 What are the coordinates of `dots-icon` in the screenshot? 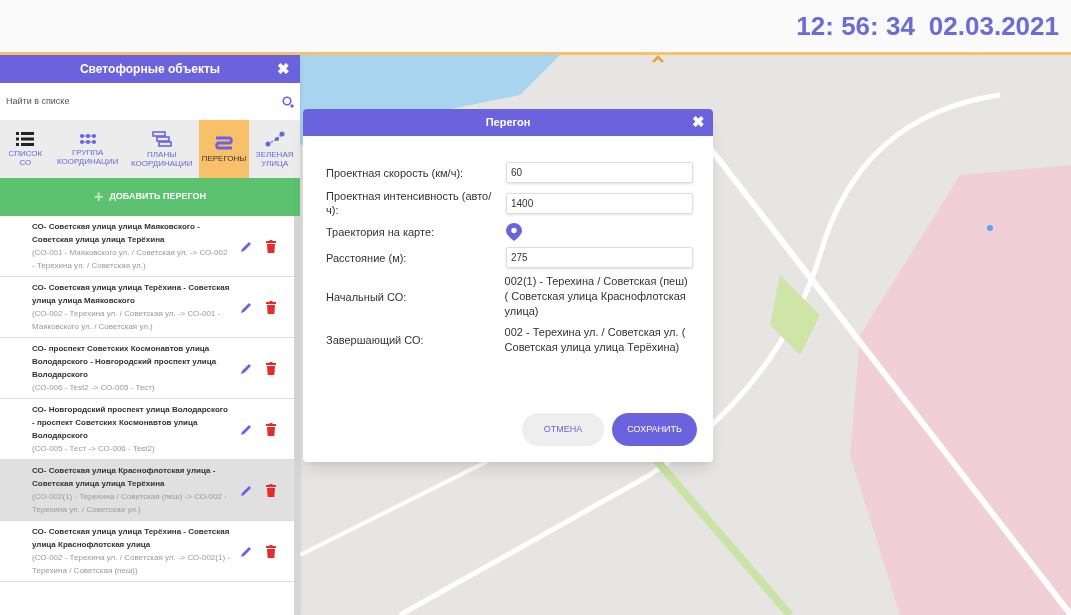 It's located at (87, 138).